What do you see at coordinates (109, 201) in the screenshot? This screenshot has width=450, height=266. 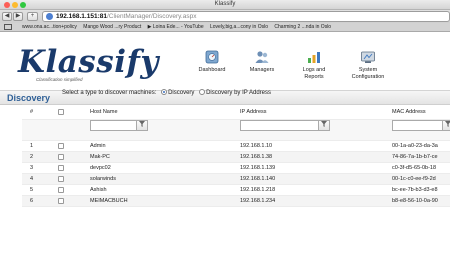 I see `host-name-cell: MEIMACBUCH` at bounding box center [109, 201].